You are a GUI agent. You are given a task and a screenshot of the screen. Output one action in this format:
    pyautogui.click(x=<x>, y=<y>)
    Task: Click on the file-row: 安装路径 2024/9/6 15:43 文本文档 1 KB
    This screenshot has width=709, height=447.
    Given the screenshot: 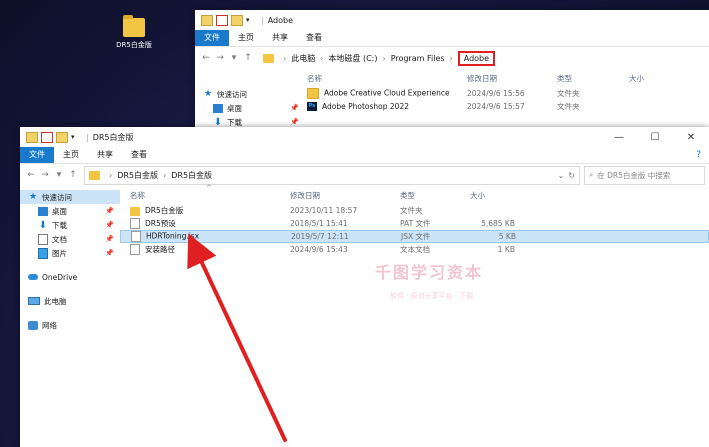 What is the action you would take?
    pyautogui.click(x=414, y=249)
    